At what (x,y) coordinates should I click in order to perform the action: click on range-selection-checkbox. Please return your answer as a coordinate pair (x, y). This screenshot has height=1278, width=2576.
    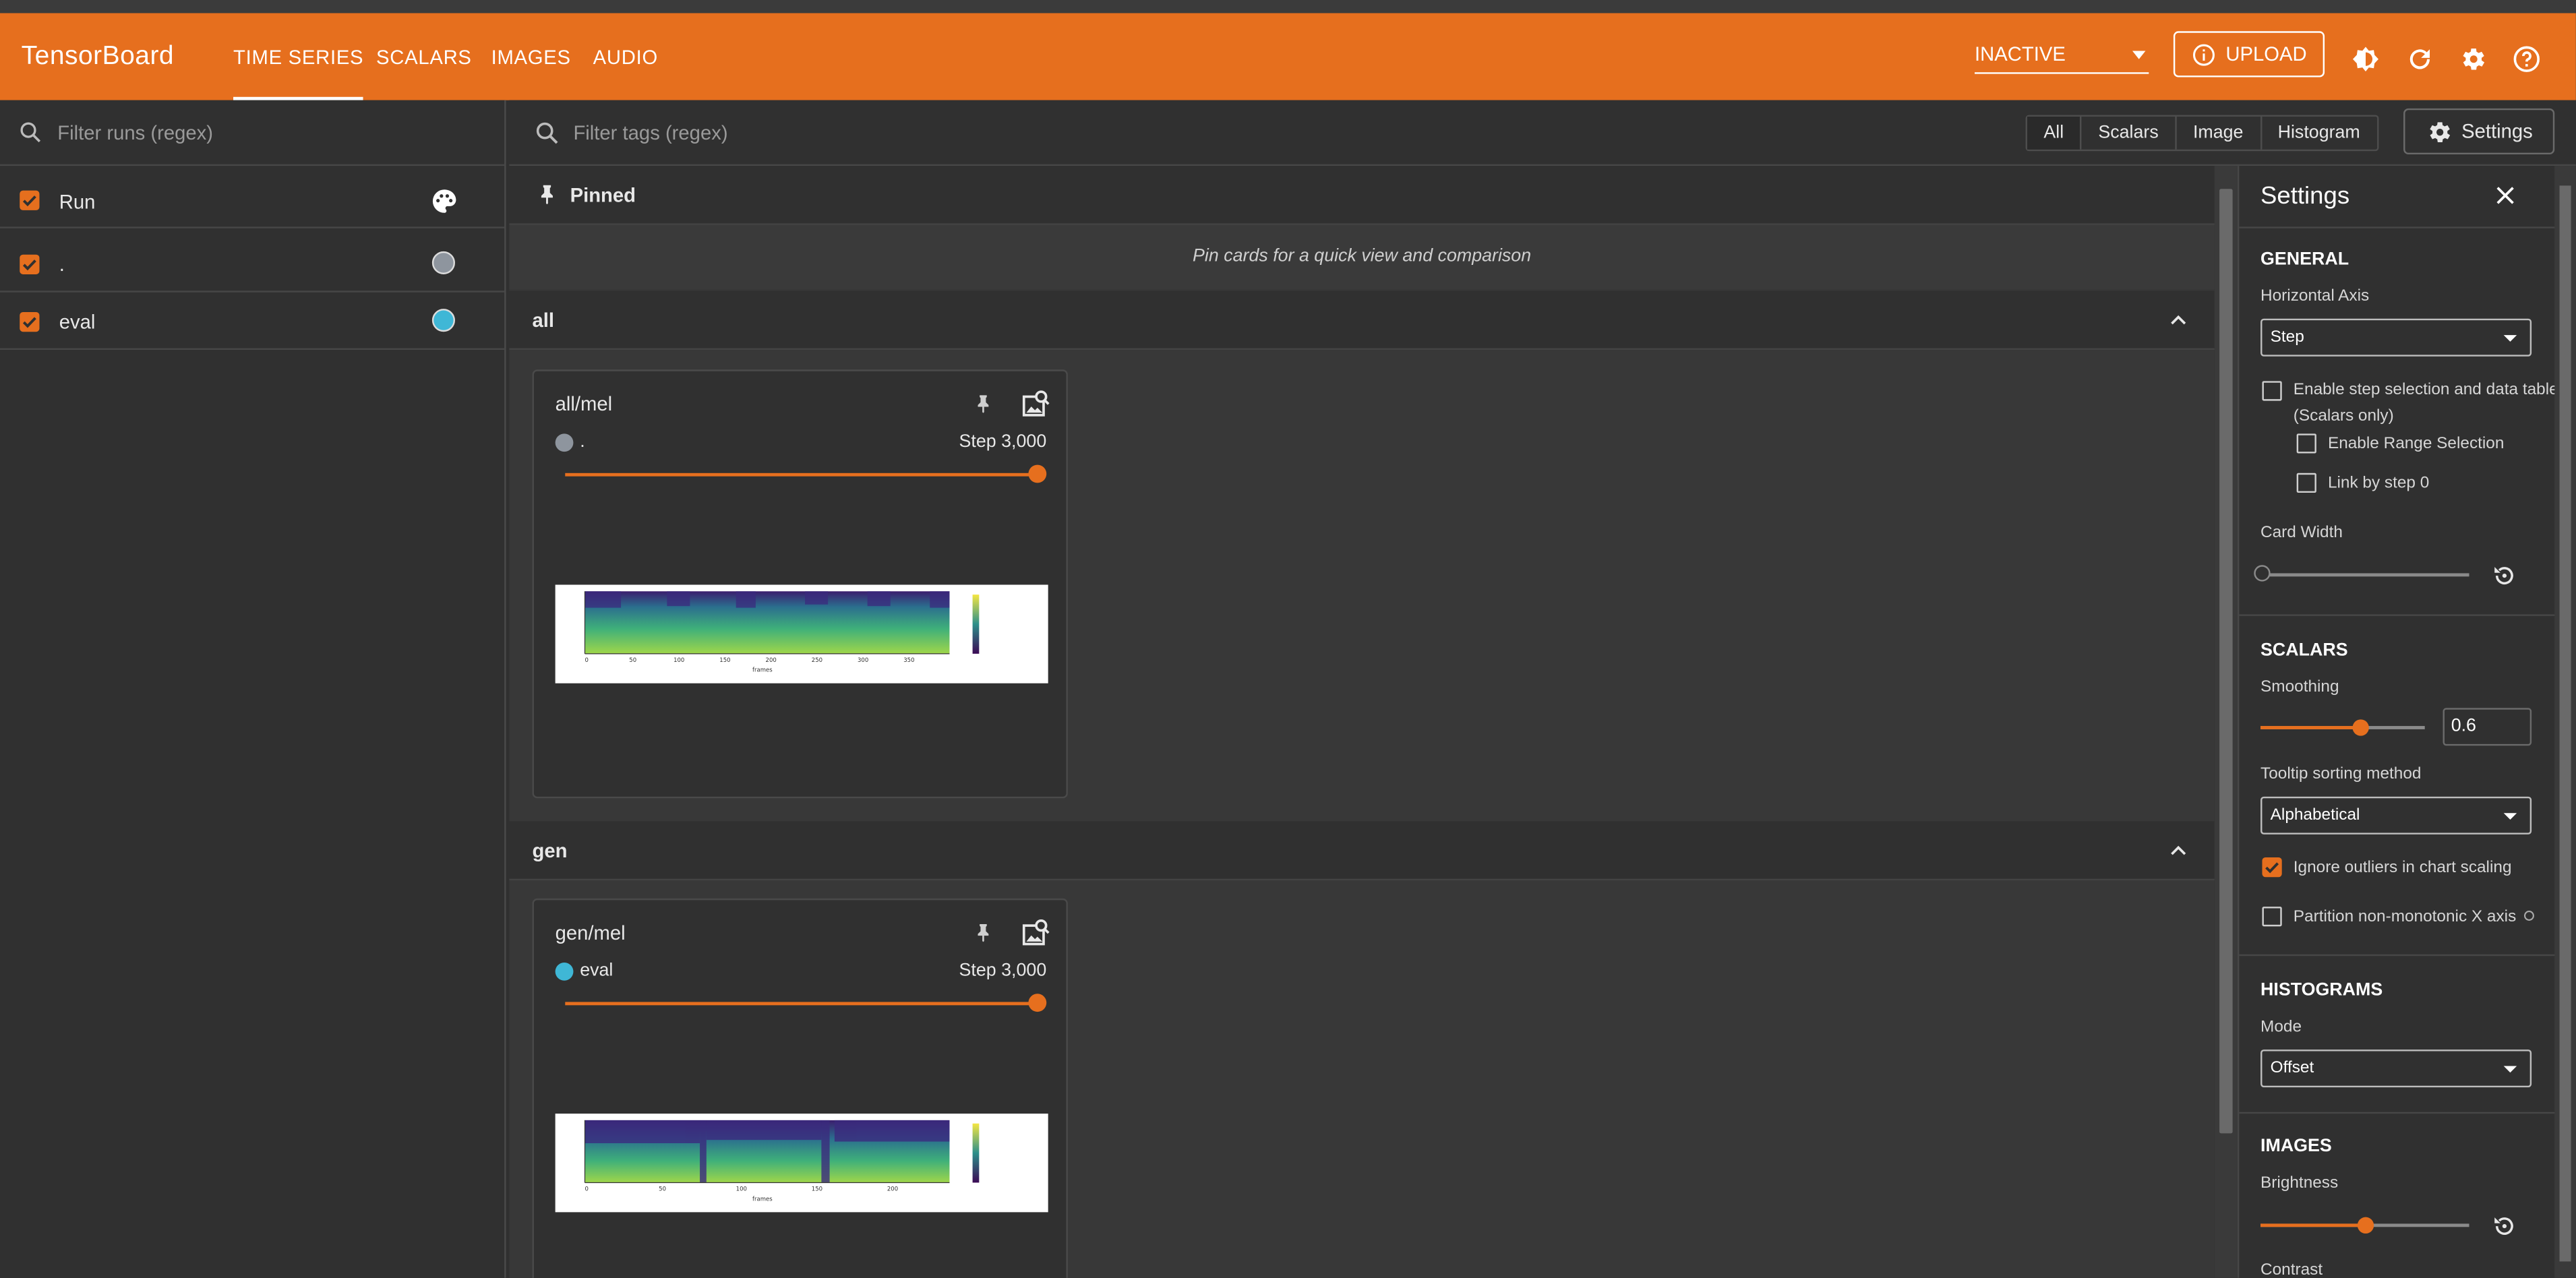
    Looking at the image, I should click on (2306, 443).